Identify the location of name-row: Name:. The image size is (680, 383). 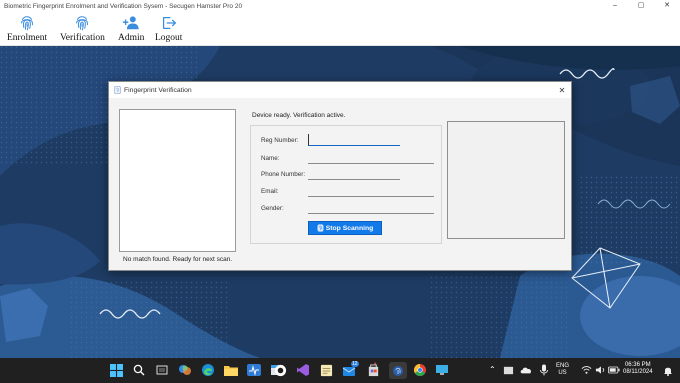
(347, 159).